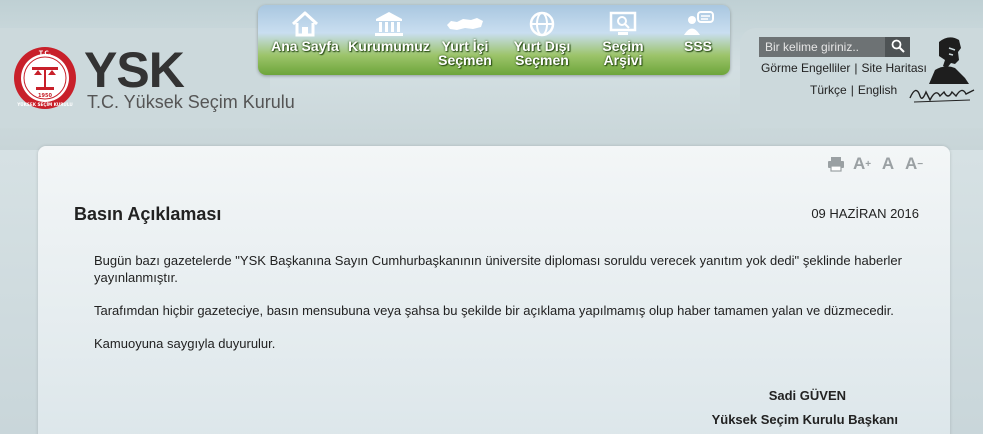 The width and height of the screenshot is (983, 434). Describe the element at coordinates (623, 23) in the screenshot. I see `archive-monitor-icon` at that location.